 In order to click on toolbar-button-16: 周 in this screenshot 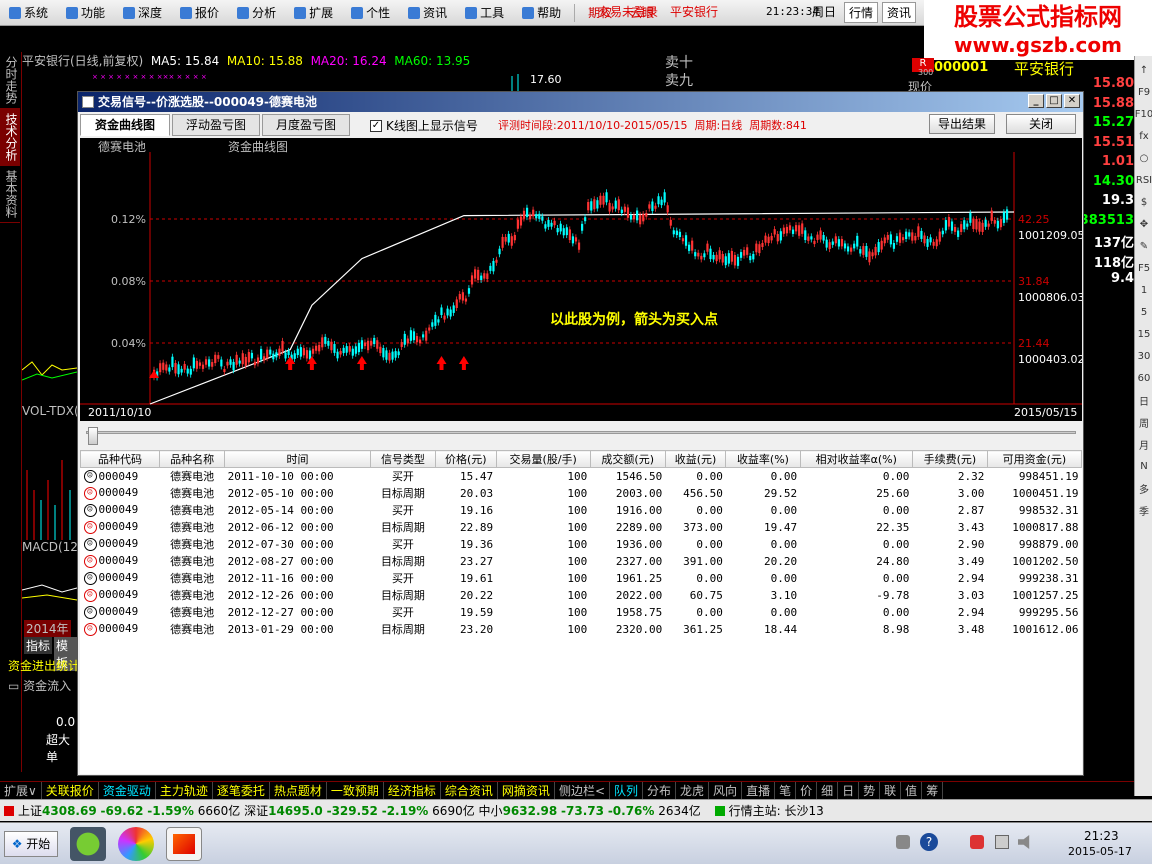, I will do `click(1144, 422)`.